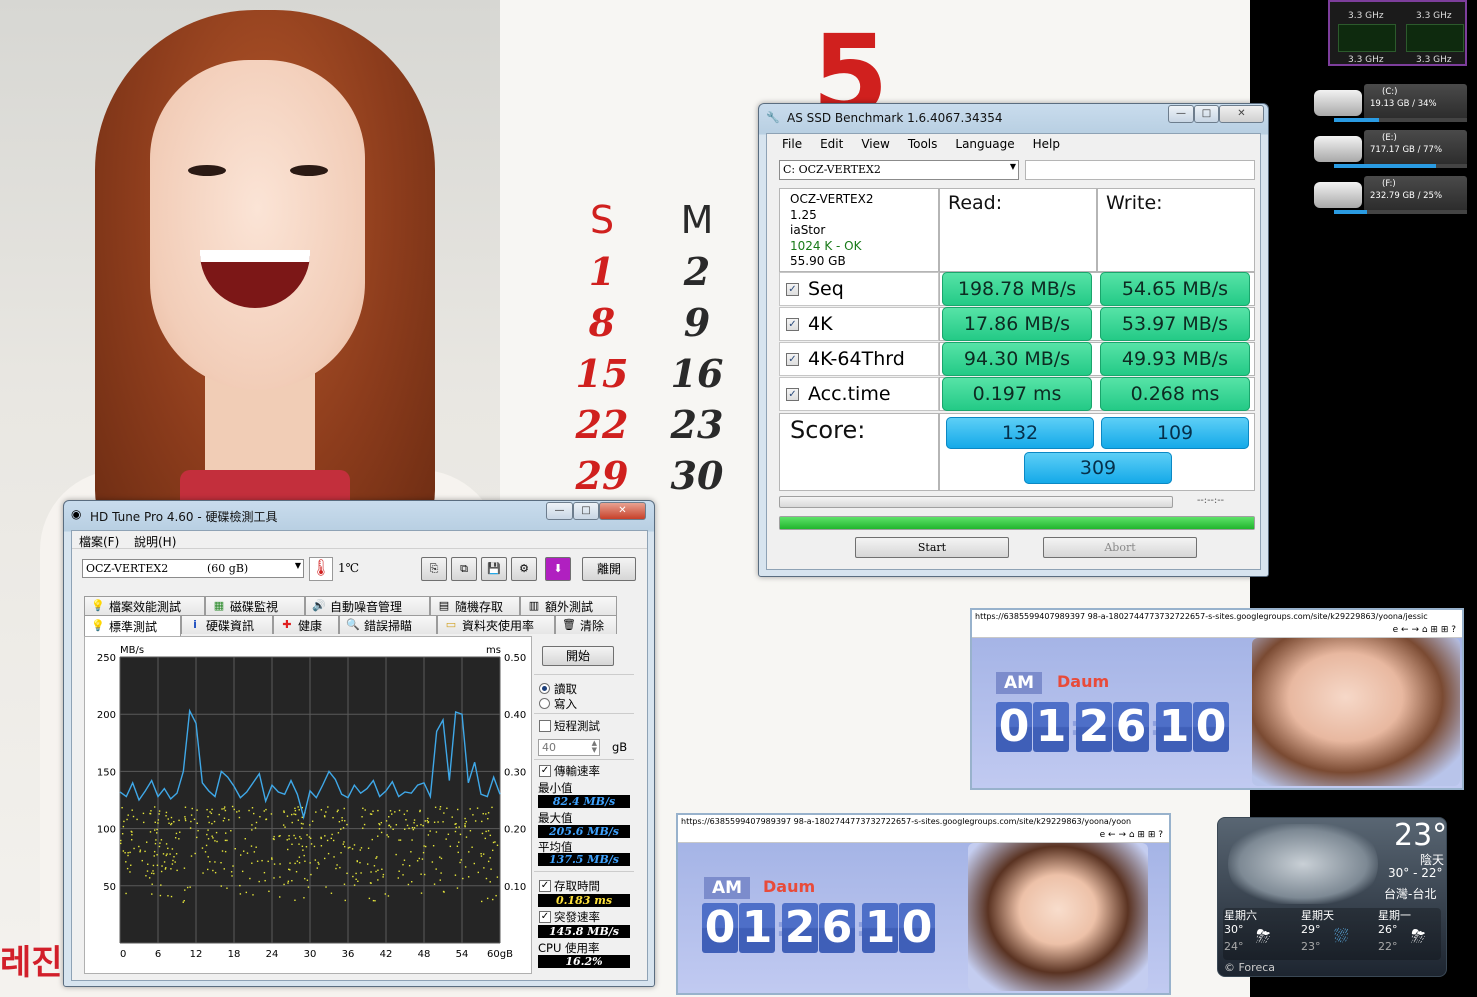 This screenshot has height=997, width=1477. What do you see at coordinates (609, 569) in the screenshot?
I see `exit-button: 離開` at bounding box center [609, 569].